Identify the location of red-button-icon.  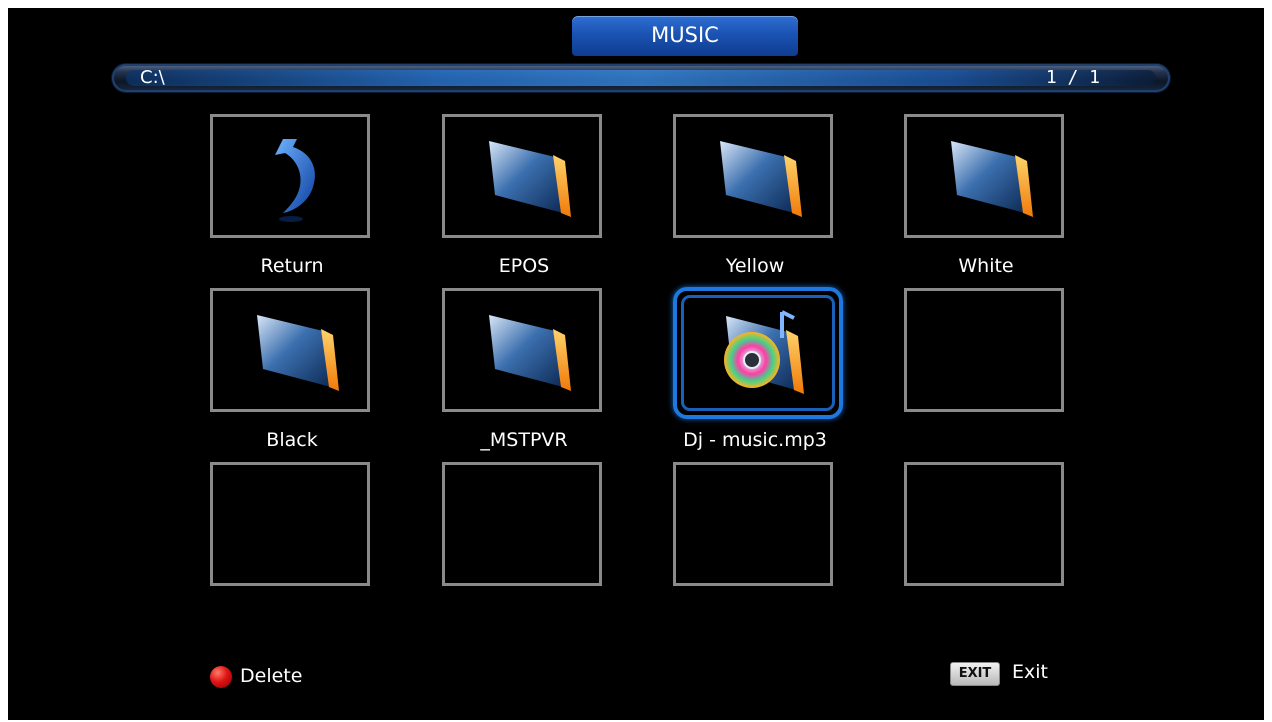
(221, 677).